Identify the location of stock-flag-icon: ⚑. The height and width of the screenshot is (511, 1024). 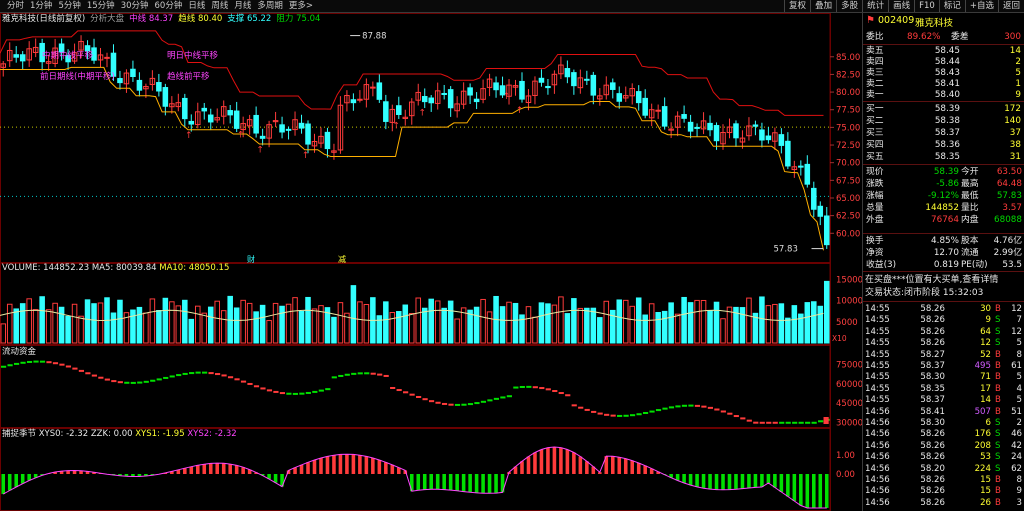
(870, 20).